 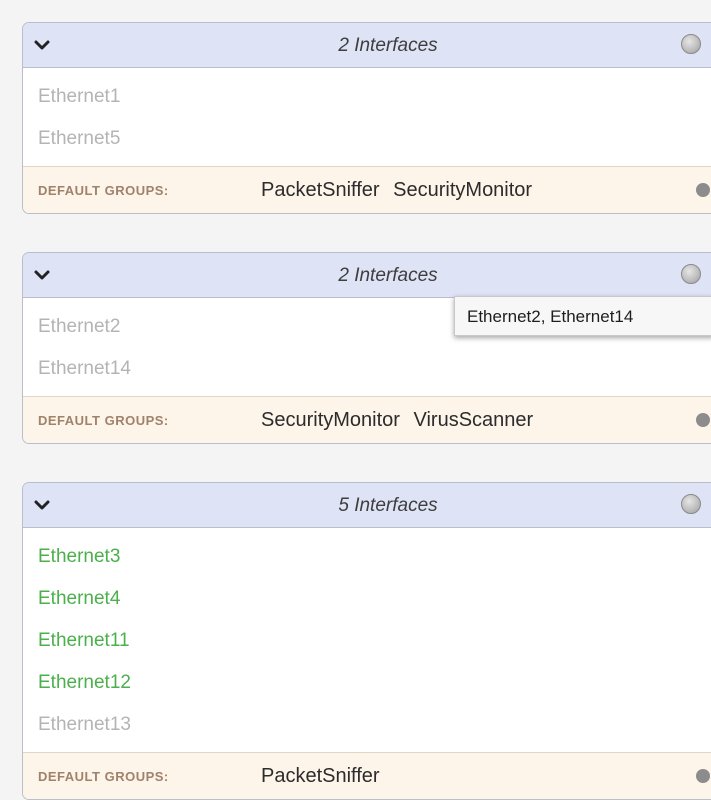 What do you see at coordinates (367, 557) in the screenshot?
I see `interface-item: Ethernet3` at bounding box center [367, 557].